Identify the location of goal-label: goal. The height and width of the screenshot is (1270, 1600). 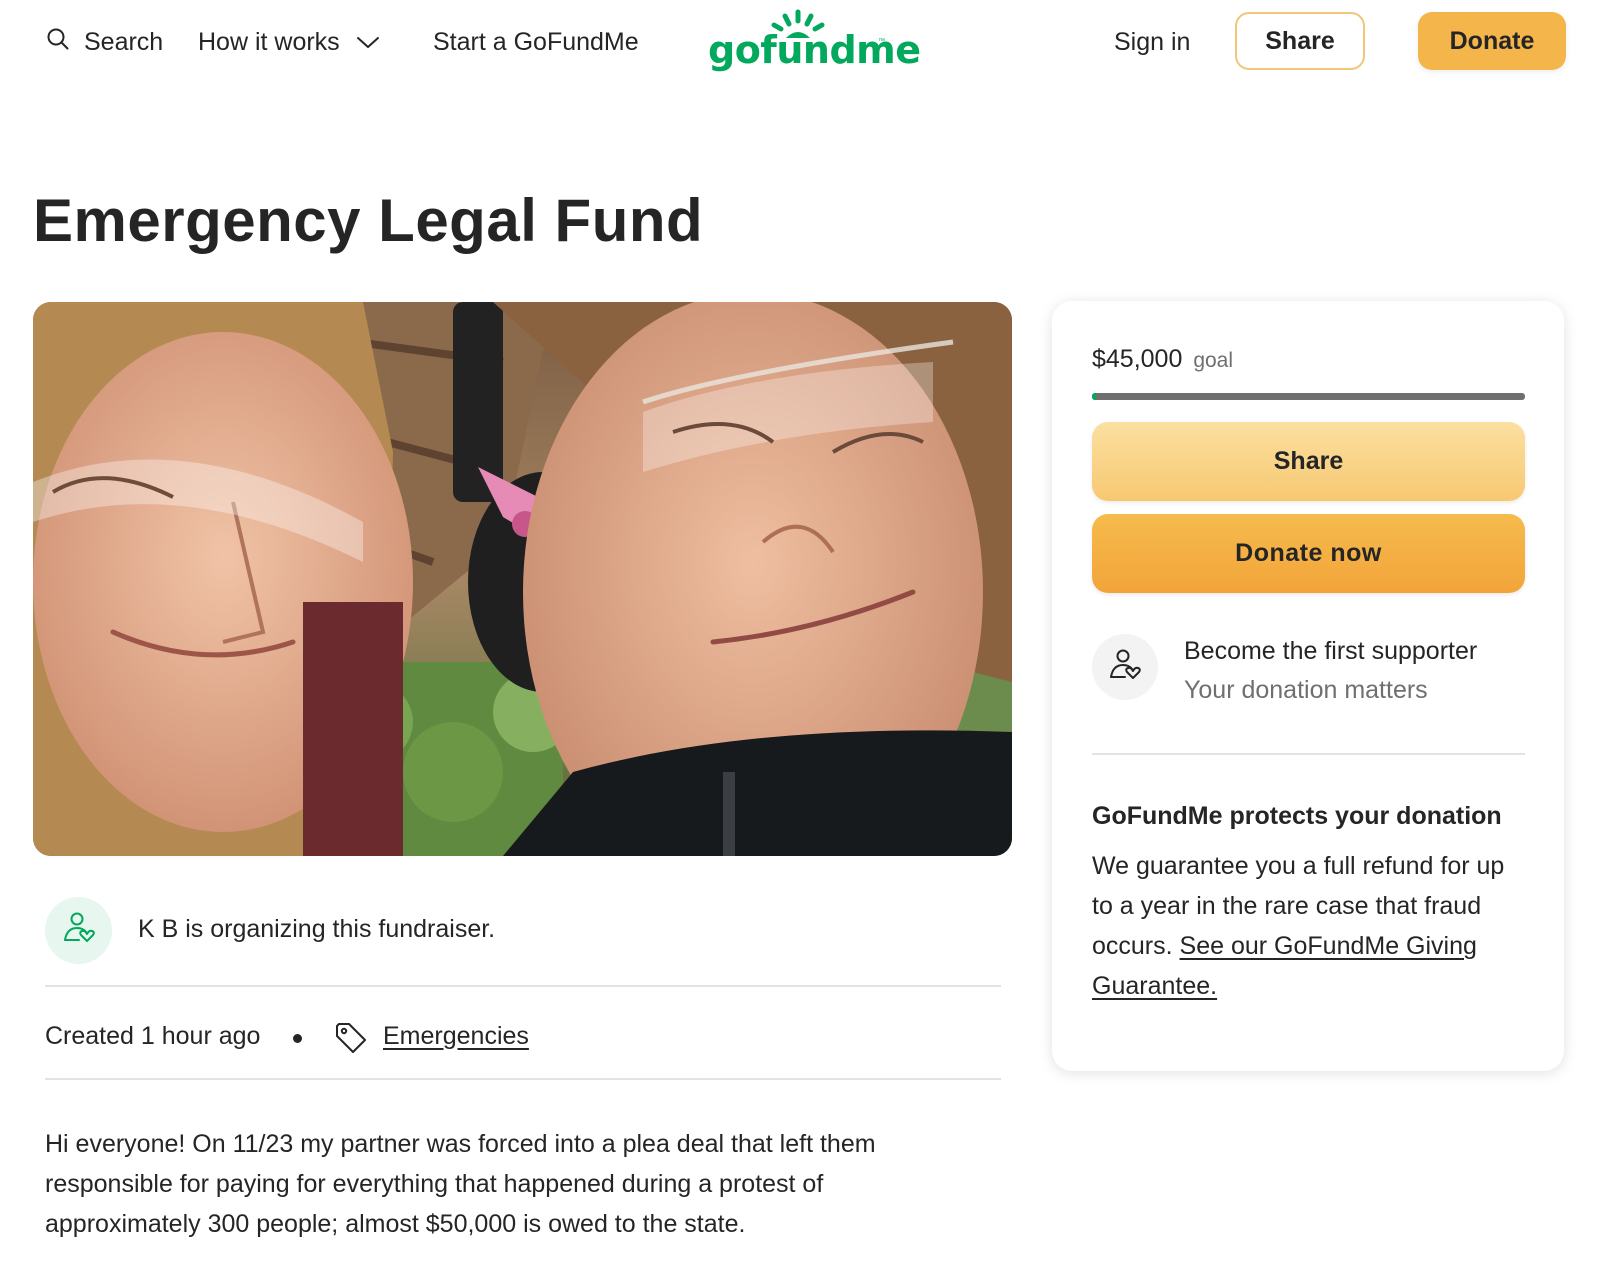
(1213, 360).